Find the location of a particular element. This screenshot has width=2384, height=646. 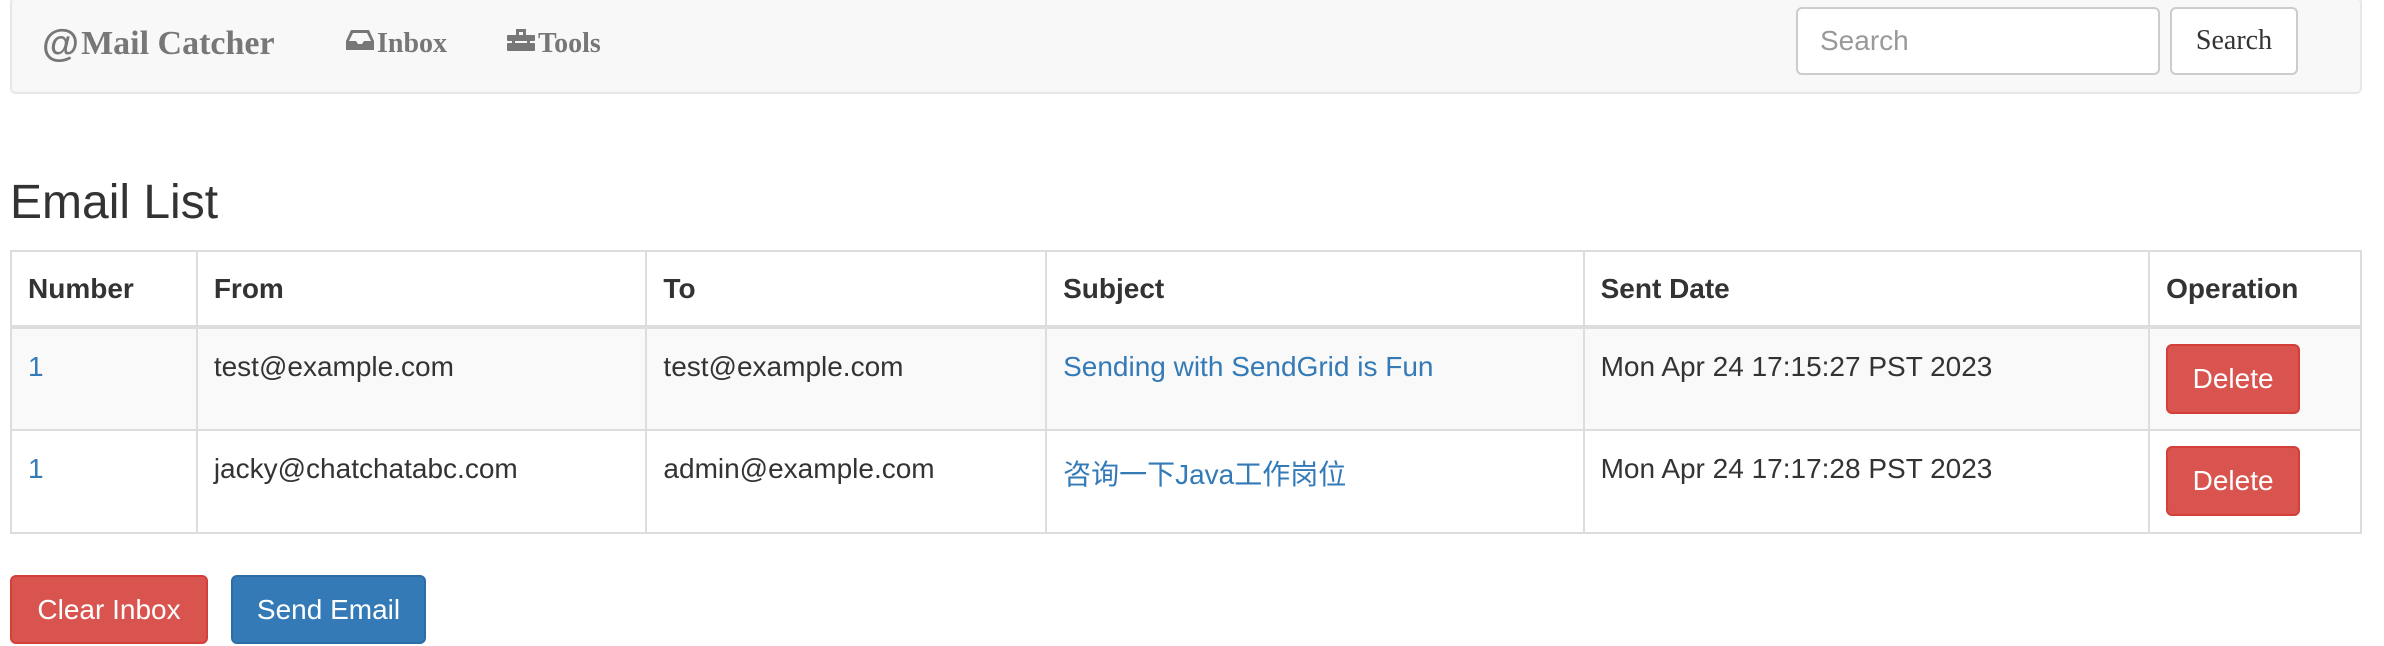

page-title: Email List is located at coordinates (114, 202).